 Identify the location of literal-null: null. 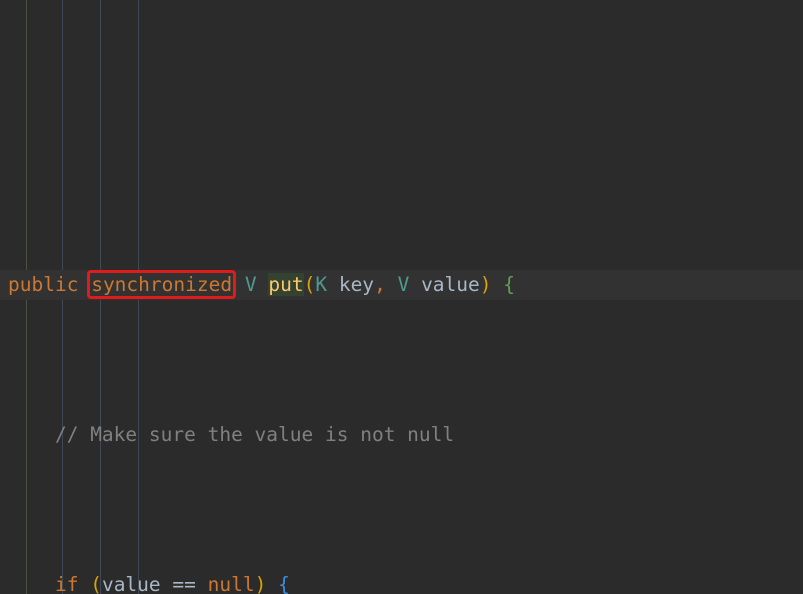
(231, 583).